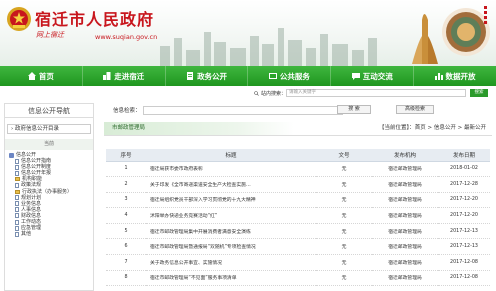  I want to click on site-url: www.suqian.gov.cn, so click(126, 37).